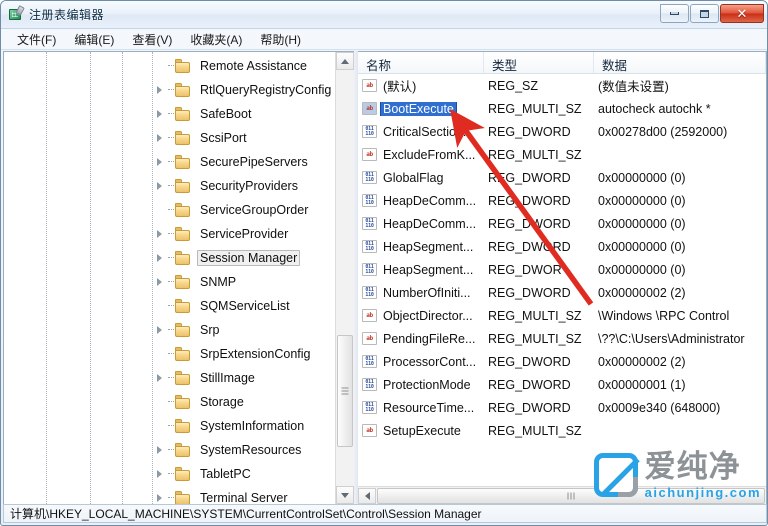 The image size is (768, 526). What do you see at coordinates (562, 85) in the screenshot?
I see `table-row: ab (默认) REG_SZ (数值未设置)` at bounding box center [562, 85].